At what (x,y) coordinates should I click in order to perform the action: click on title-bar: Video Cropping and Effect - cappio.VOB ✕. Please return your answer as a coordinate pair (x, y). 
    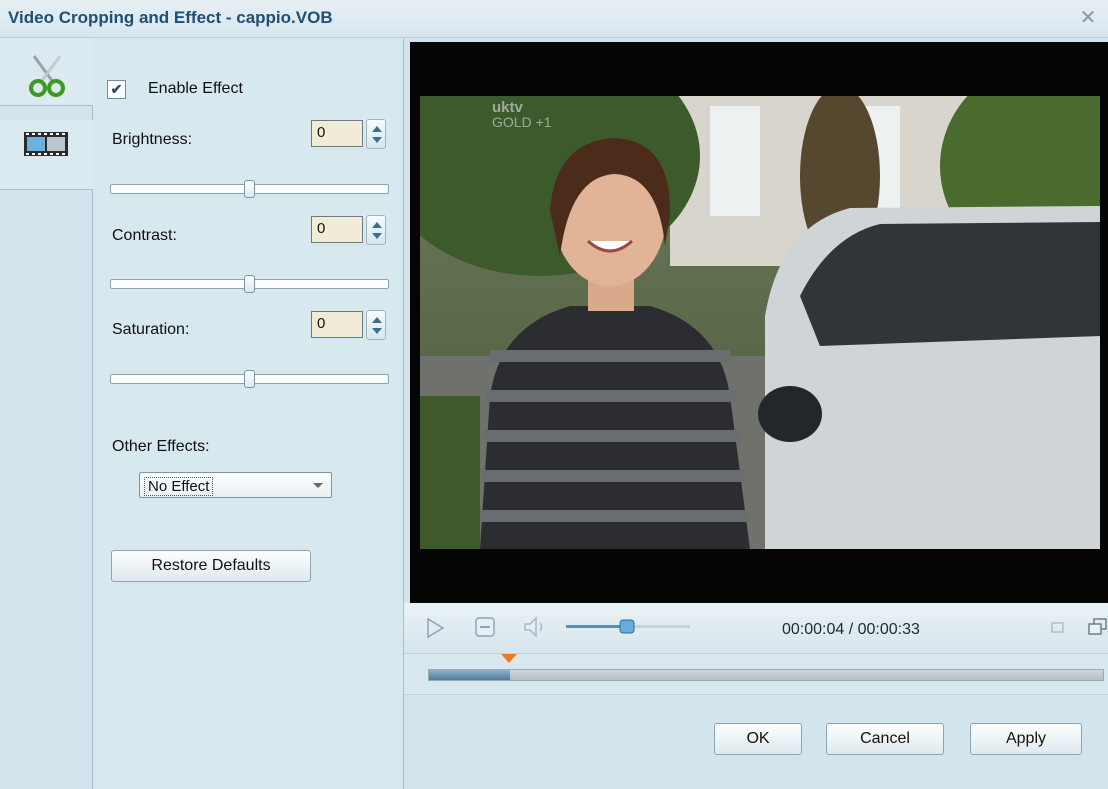
    Looking at the image, I should click on (554, 19).